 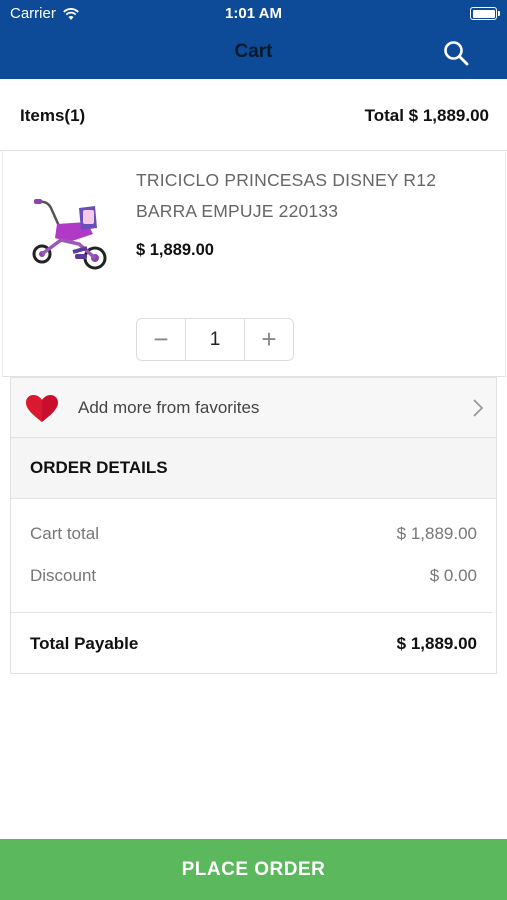 I want to click on heart-icon, so click(x=42, y=408).